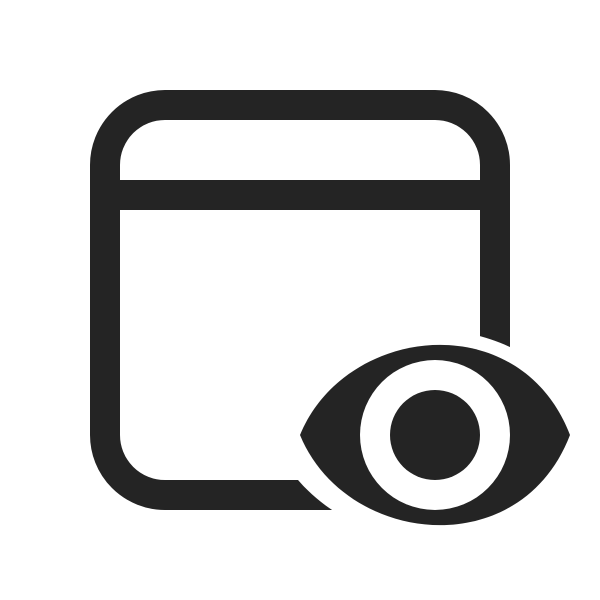 The image size is (600, 600). Describe the element at coordinates (435, 435) in the screenshot. I see `eye-pupil` at that location.